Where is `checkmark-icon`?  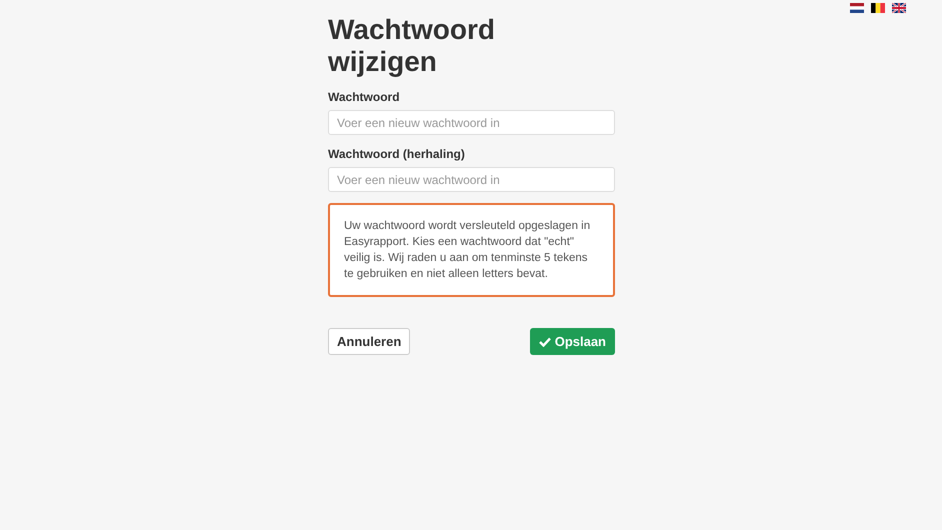 checkmark-icon is located at coordinates (544, 341).